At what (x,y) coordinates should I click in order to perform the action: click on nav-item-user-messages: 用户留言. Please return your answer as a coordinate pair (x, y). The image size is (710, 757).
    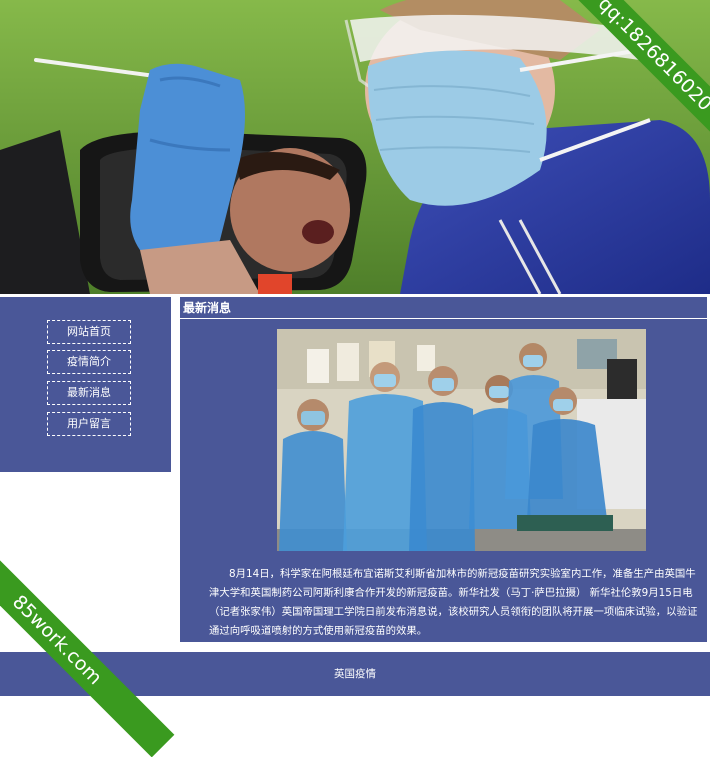
    Looking at the image, I should click on (89, 424).